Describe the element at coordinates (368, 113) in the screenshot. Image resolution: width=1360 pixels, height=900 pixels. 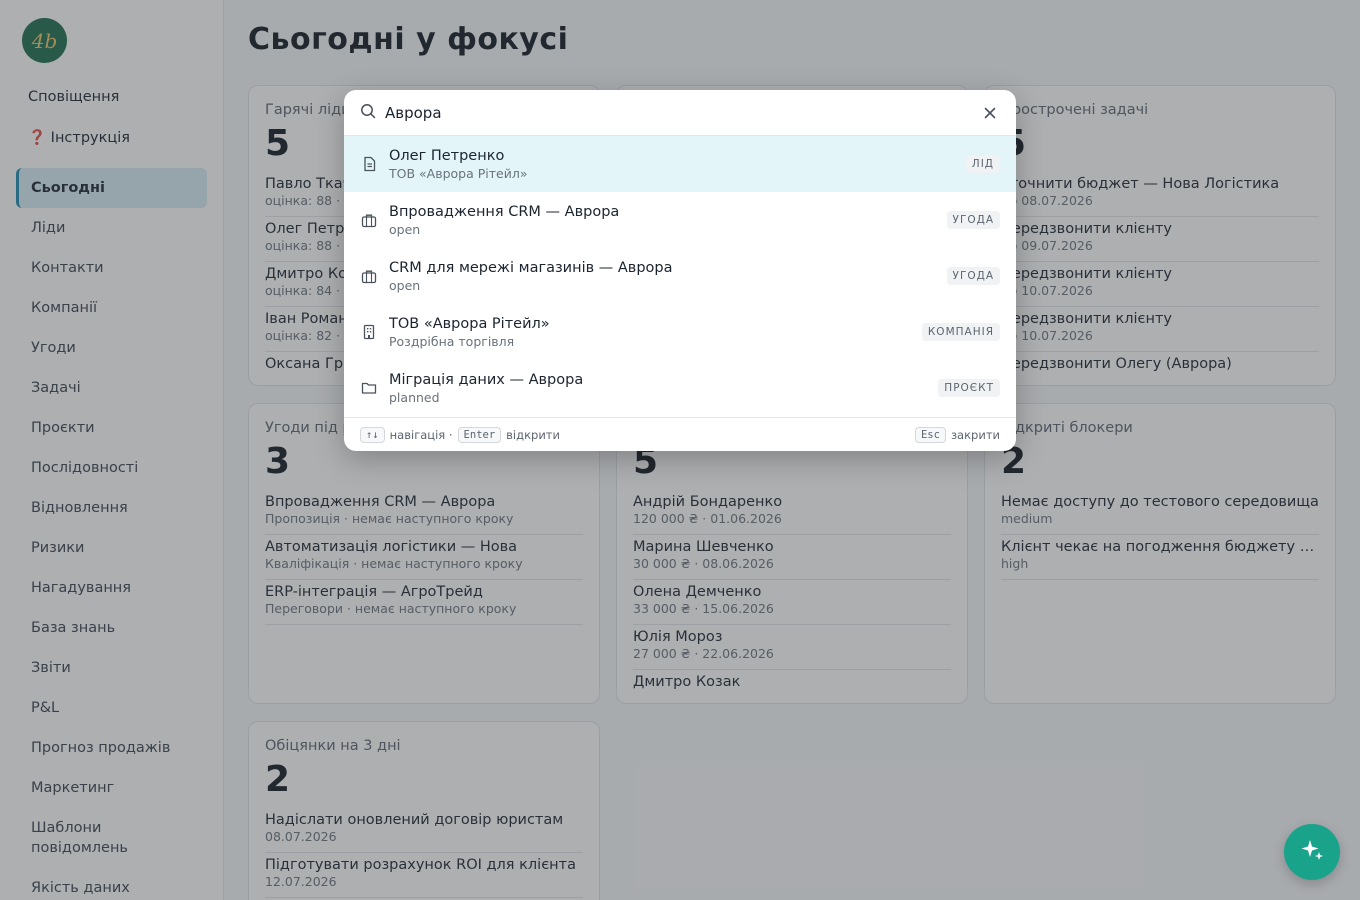
I see `search-icon` at that location.